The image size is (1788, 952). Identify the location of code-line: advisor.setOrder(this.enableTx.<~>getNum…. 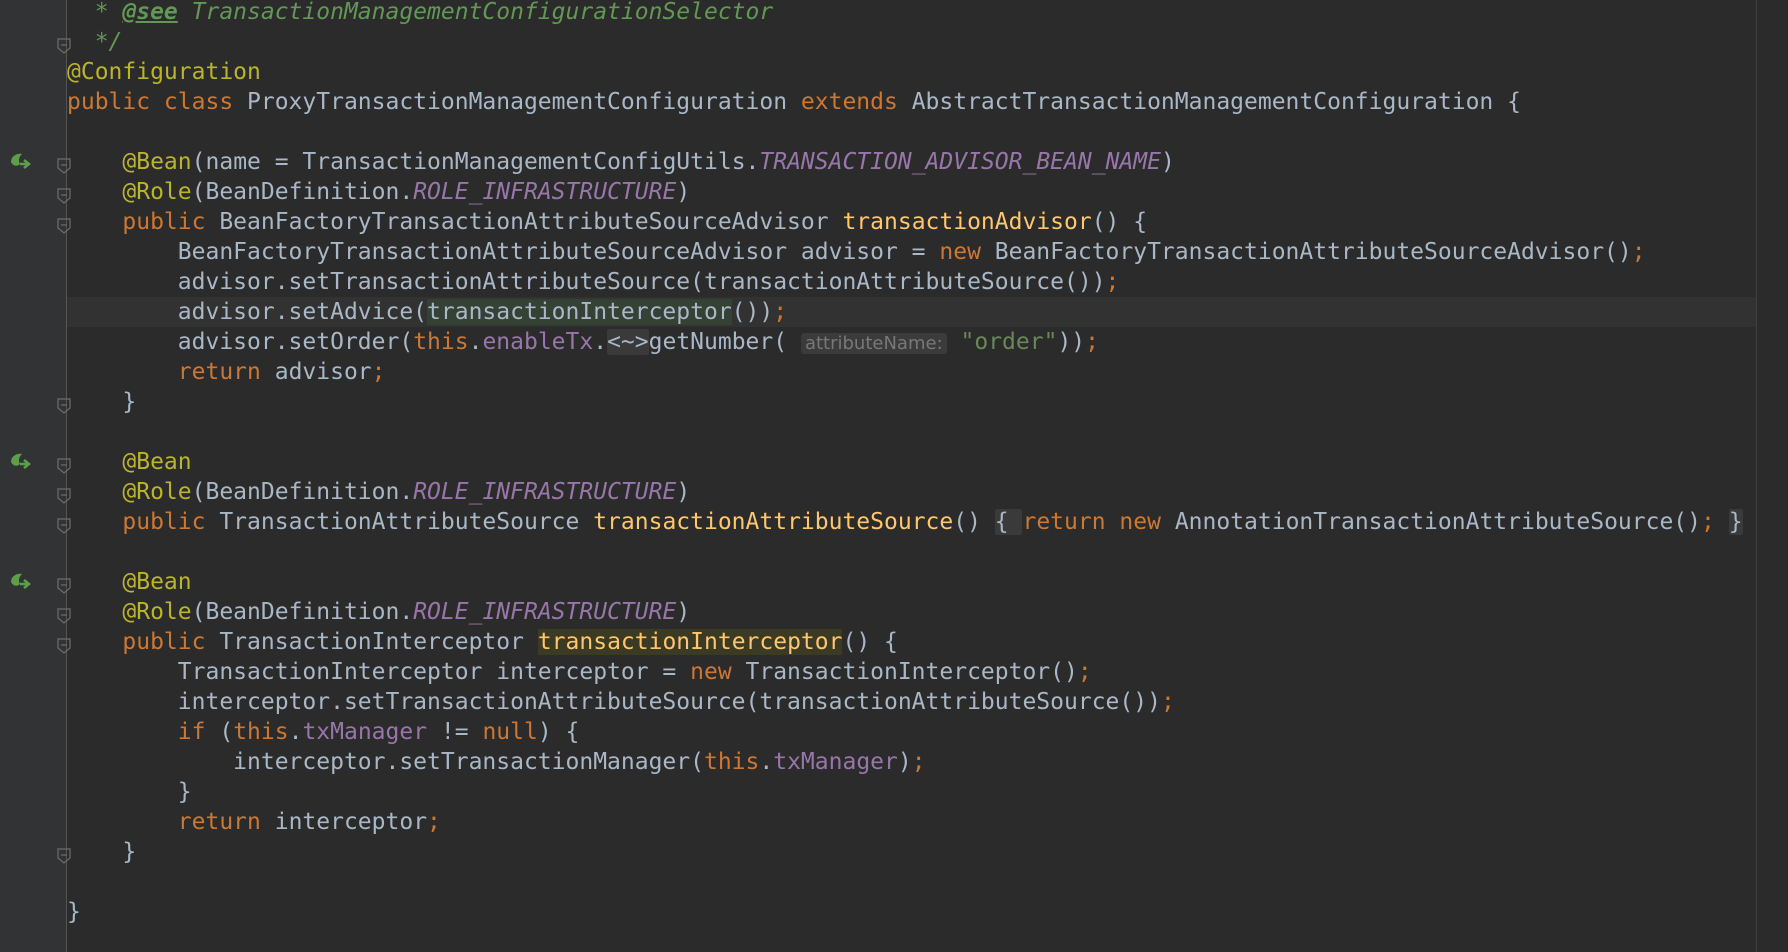
(911, 342).